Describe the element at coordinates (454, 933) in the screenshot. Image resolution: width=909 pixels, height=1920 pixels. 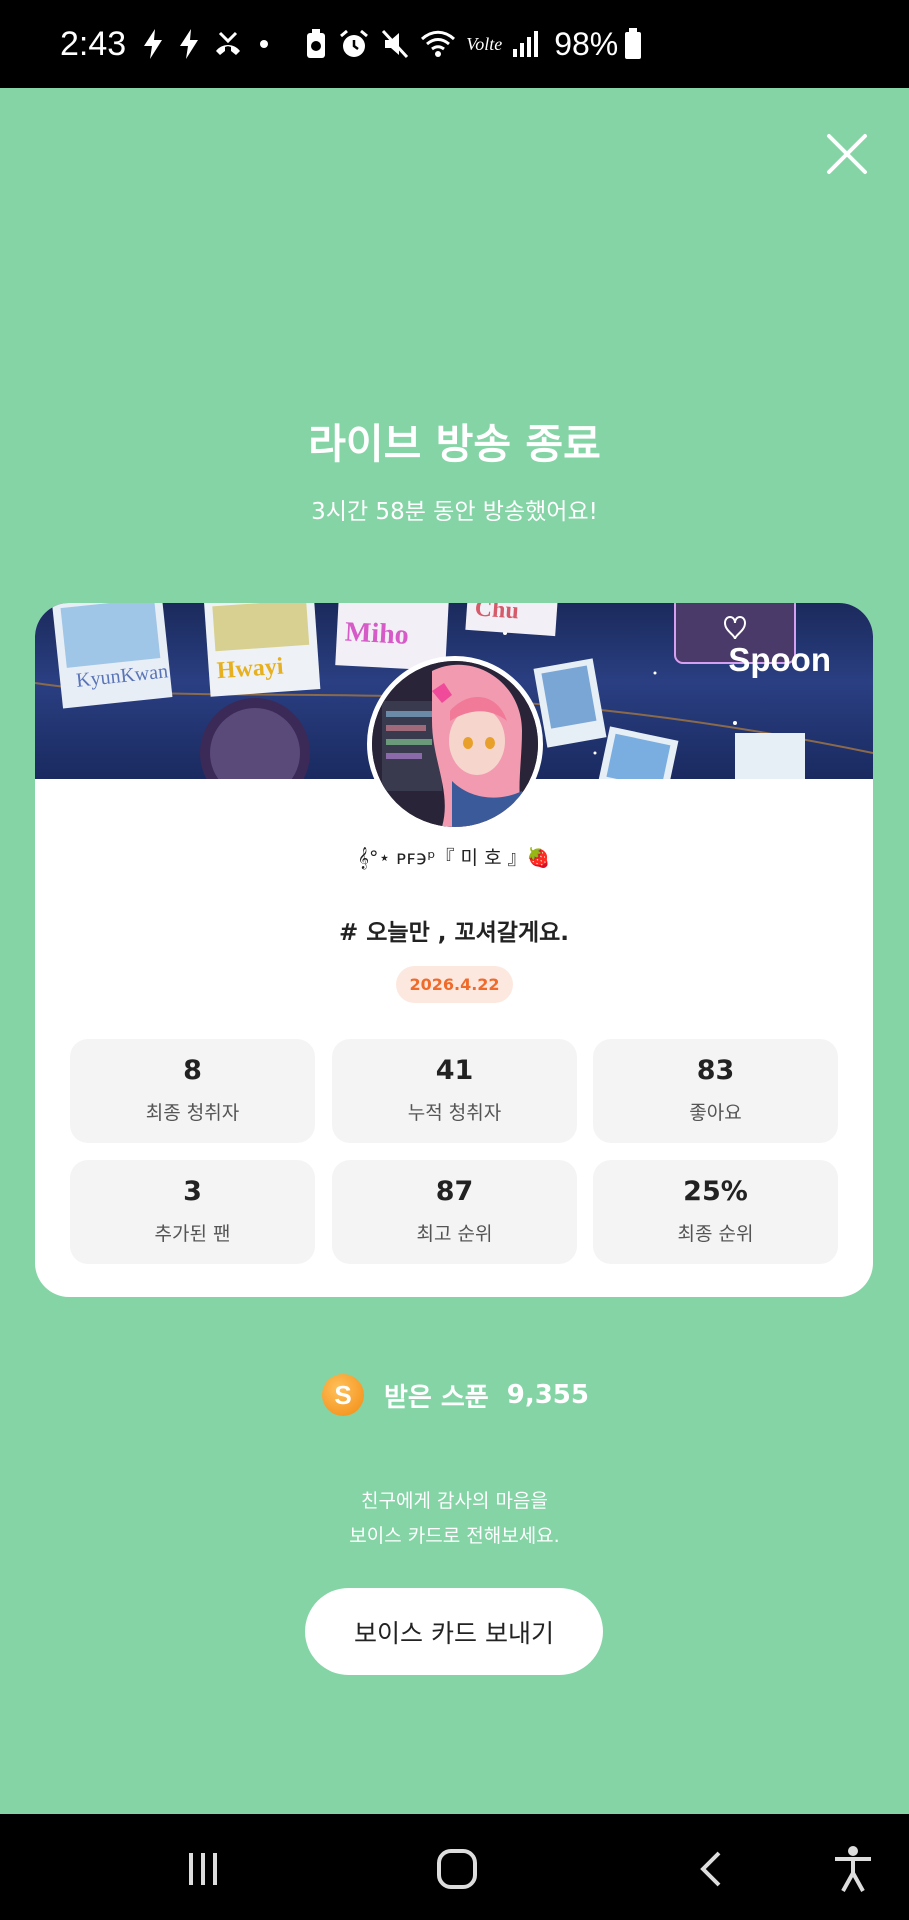
I see `broadcast-title: # 오늘만 , 꼬셔갈게요.` at that location.